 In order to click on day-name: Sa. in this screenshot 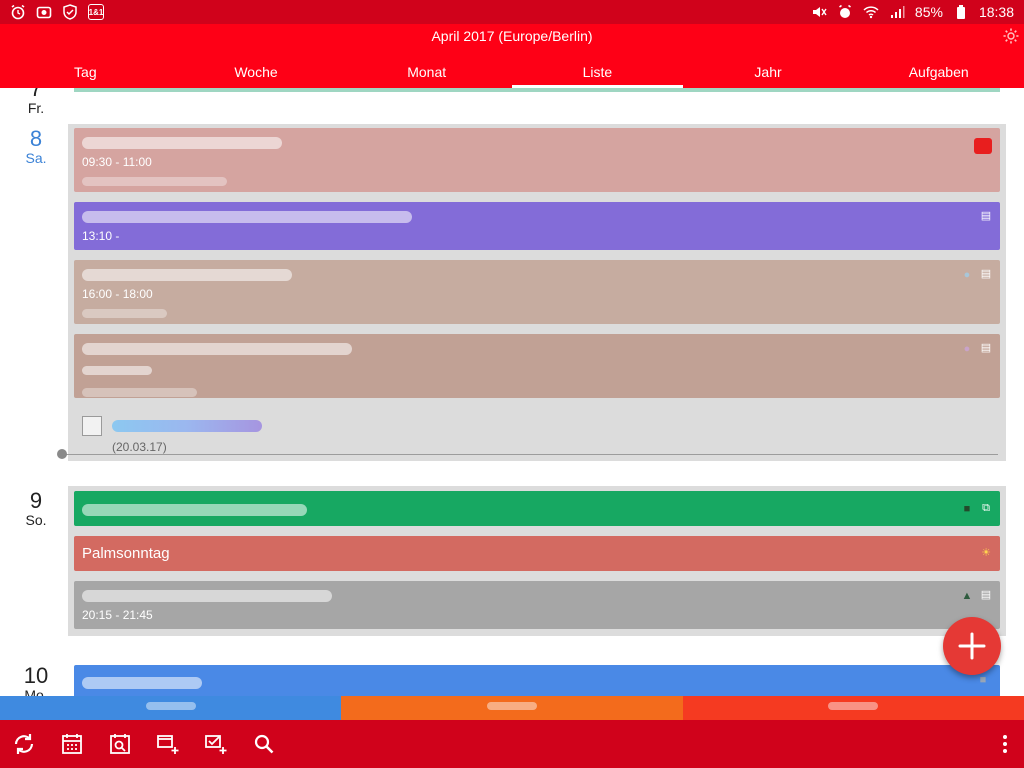, I will do `click(36, 158)`.